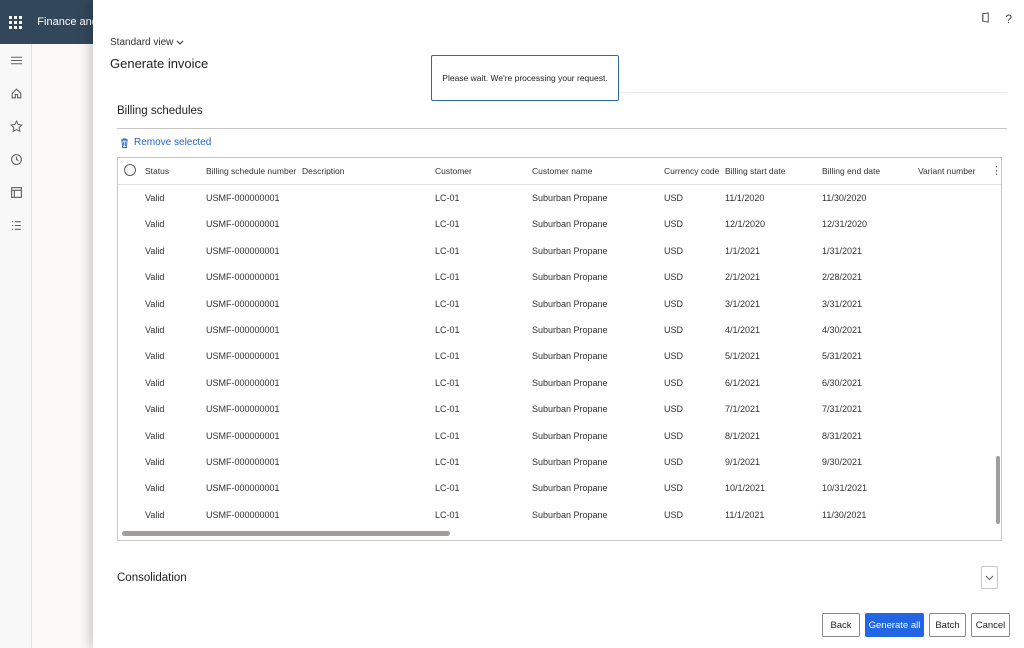  What do you see at coordinates (842, 250) in the screenshot?
I see `cell-billing-end-date: 1/31/2021` at bounding box center [842, 250].